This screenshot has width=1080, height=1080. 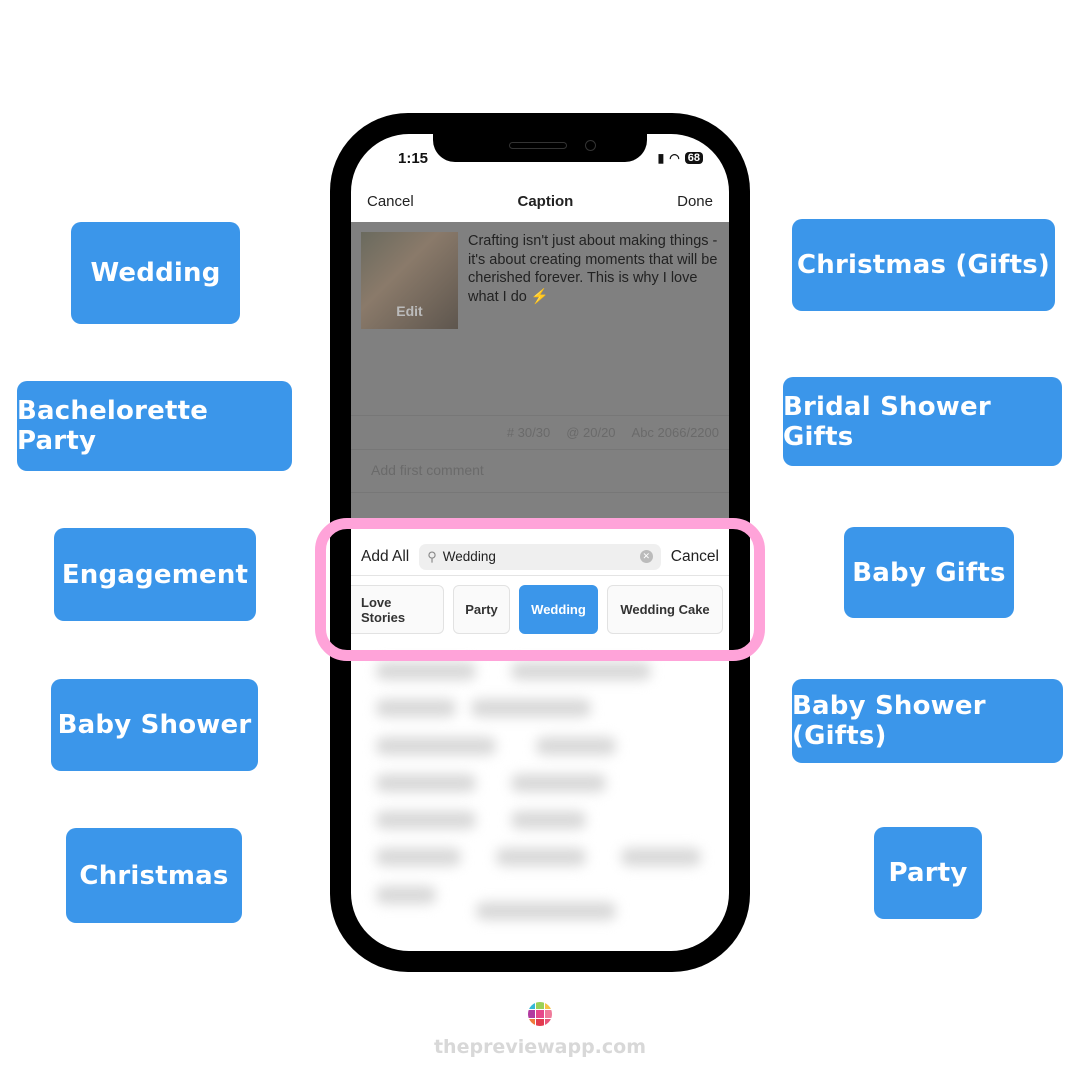 I want to click on highlight-frame, so click(x=540, y=589).